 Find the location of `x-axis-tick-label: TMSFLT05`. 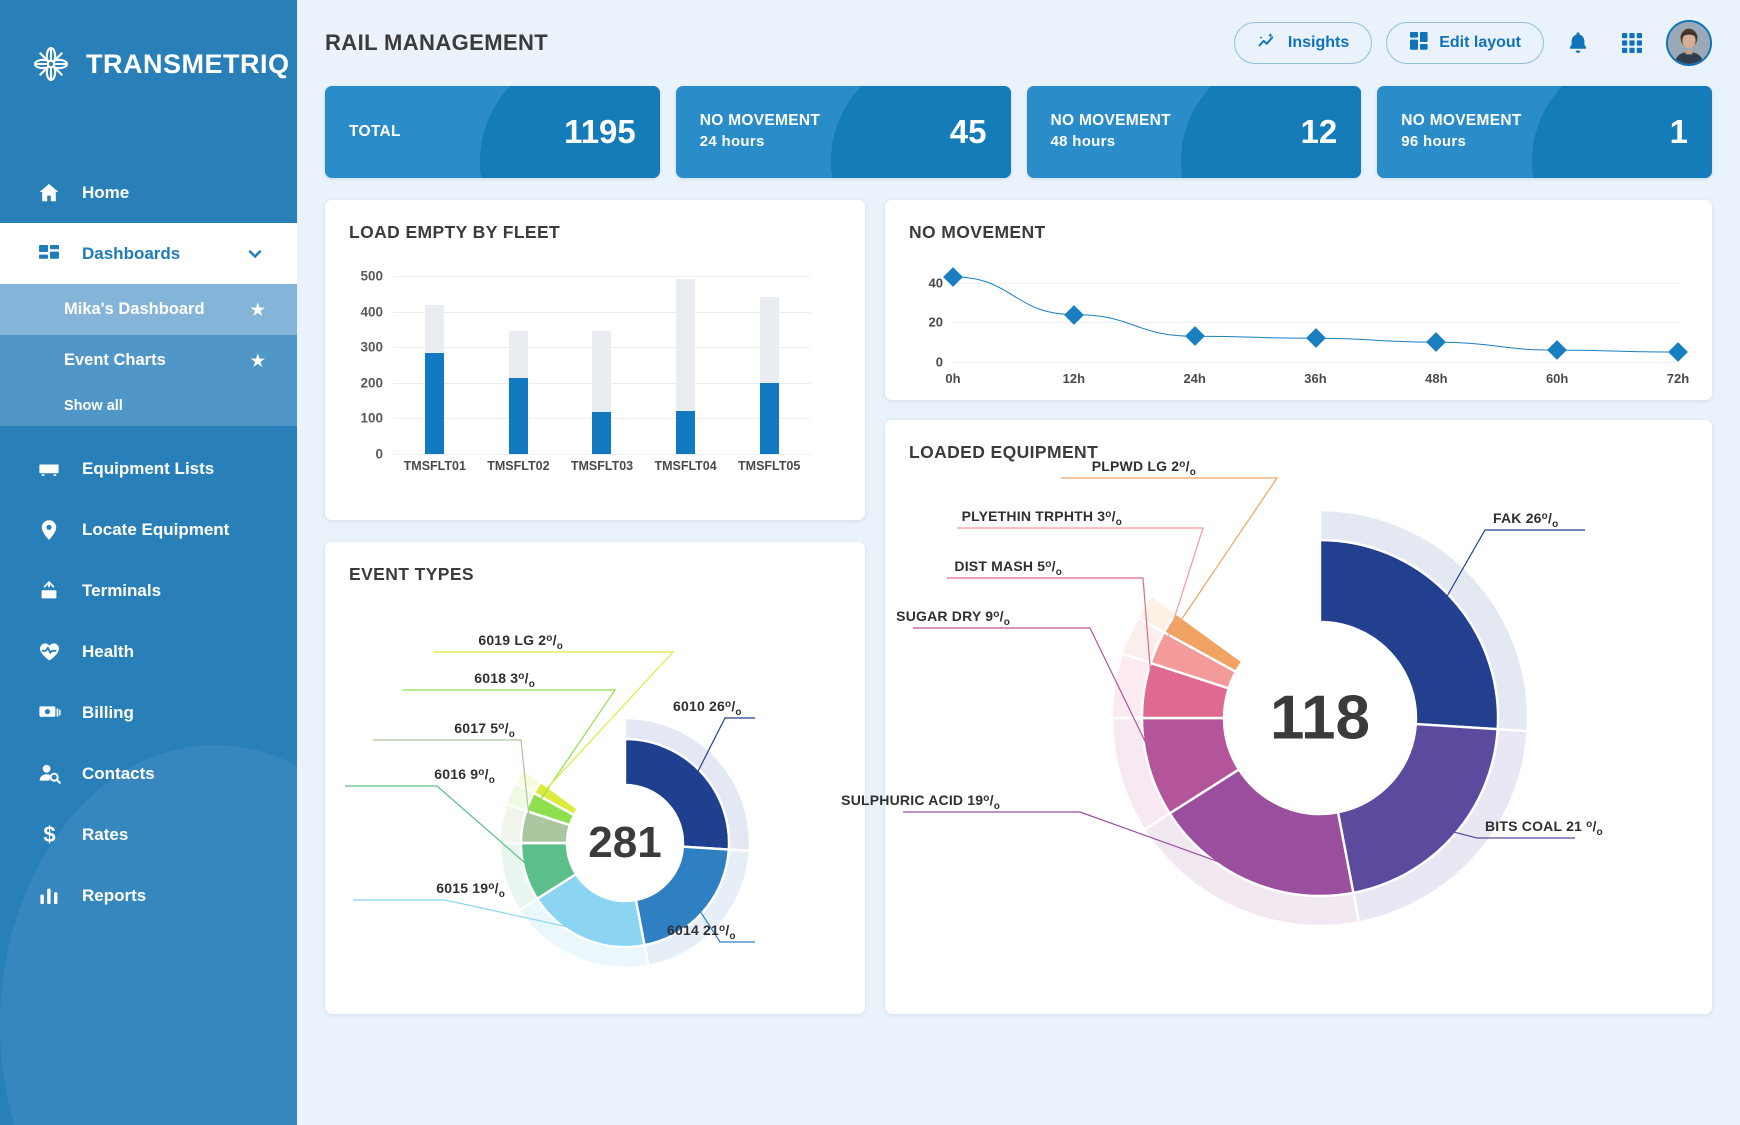

x-axis-tick-label: TMSFLT05 is located at coordinates (769, 466).